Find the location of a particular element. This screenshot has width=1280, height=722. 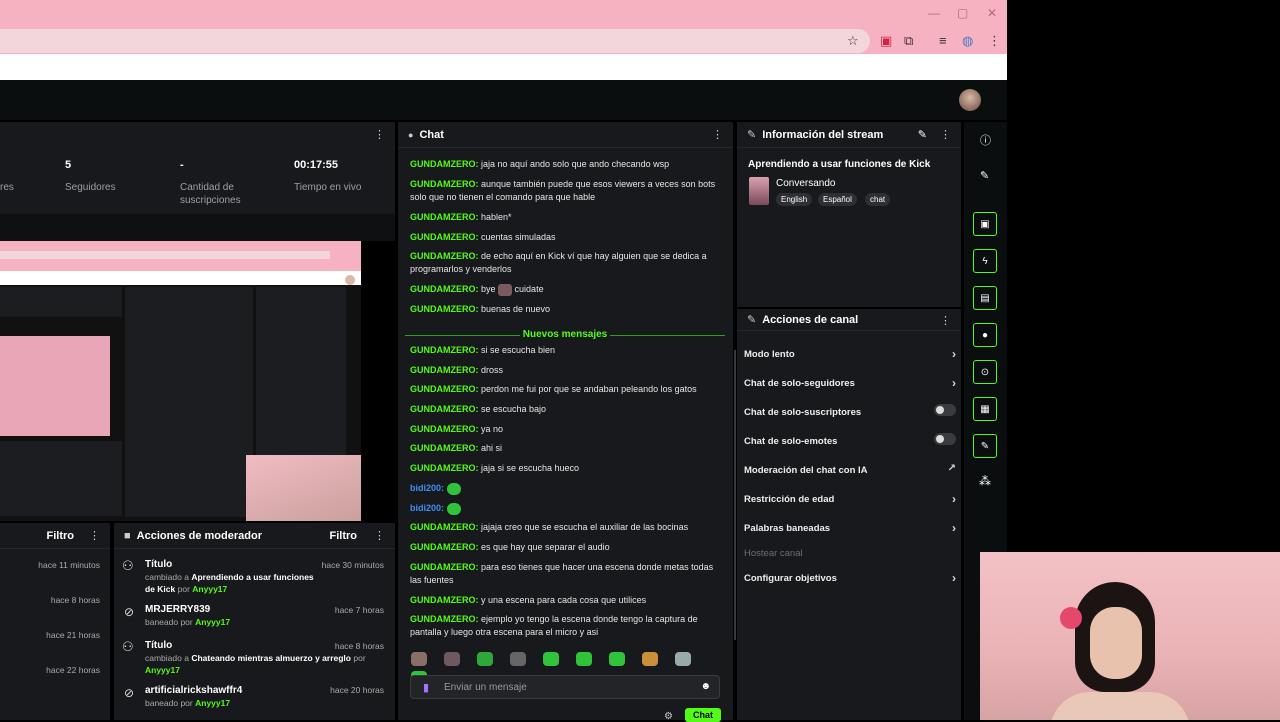

mod-filter-button: Filtro is located at coordinates (344, 536).